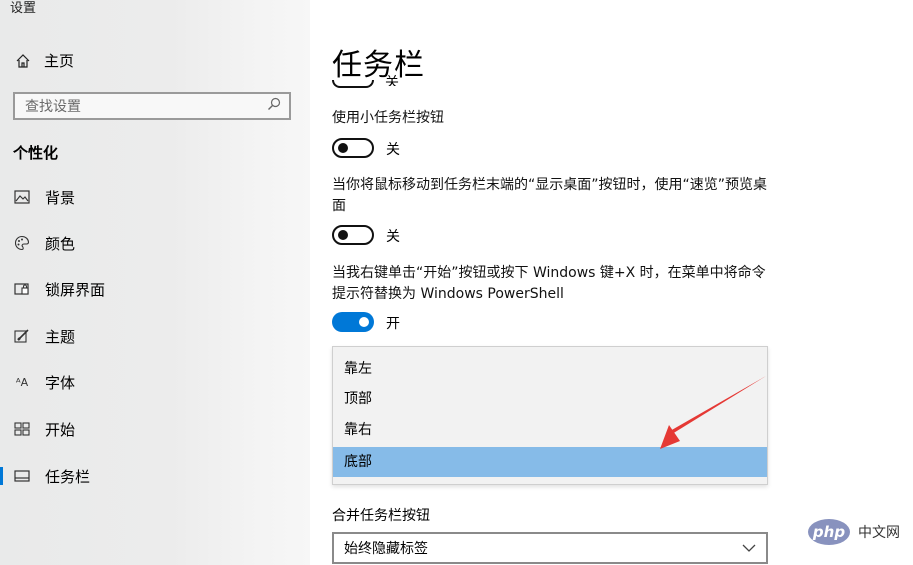  Describe the element at coordinates (829, 532) in the screenshot. I see `php-logo: php` at that location.